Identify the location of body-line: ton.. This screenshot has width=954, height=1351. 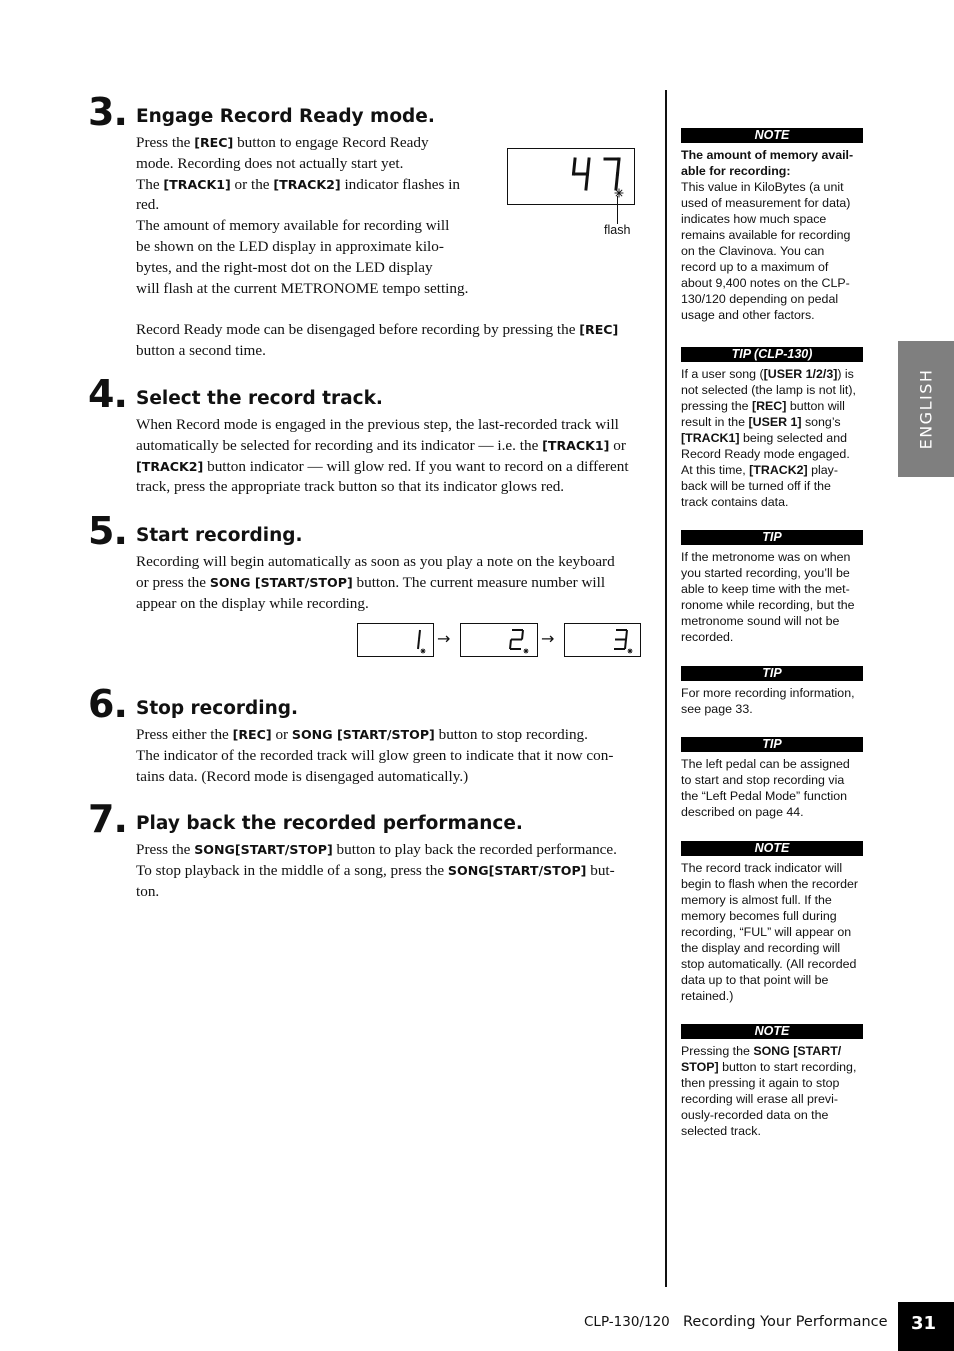
(148, 891).